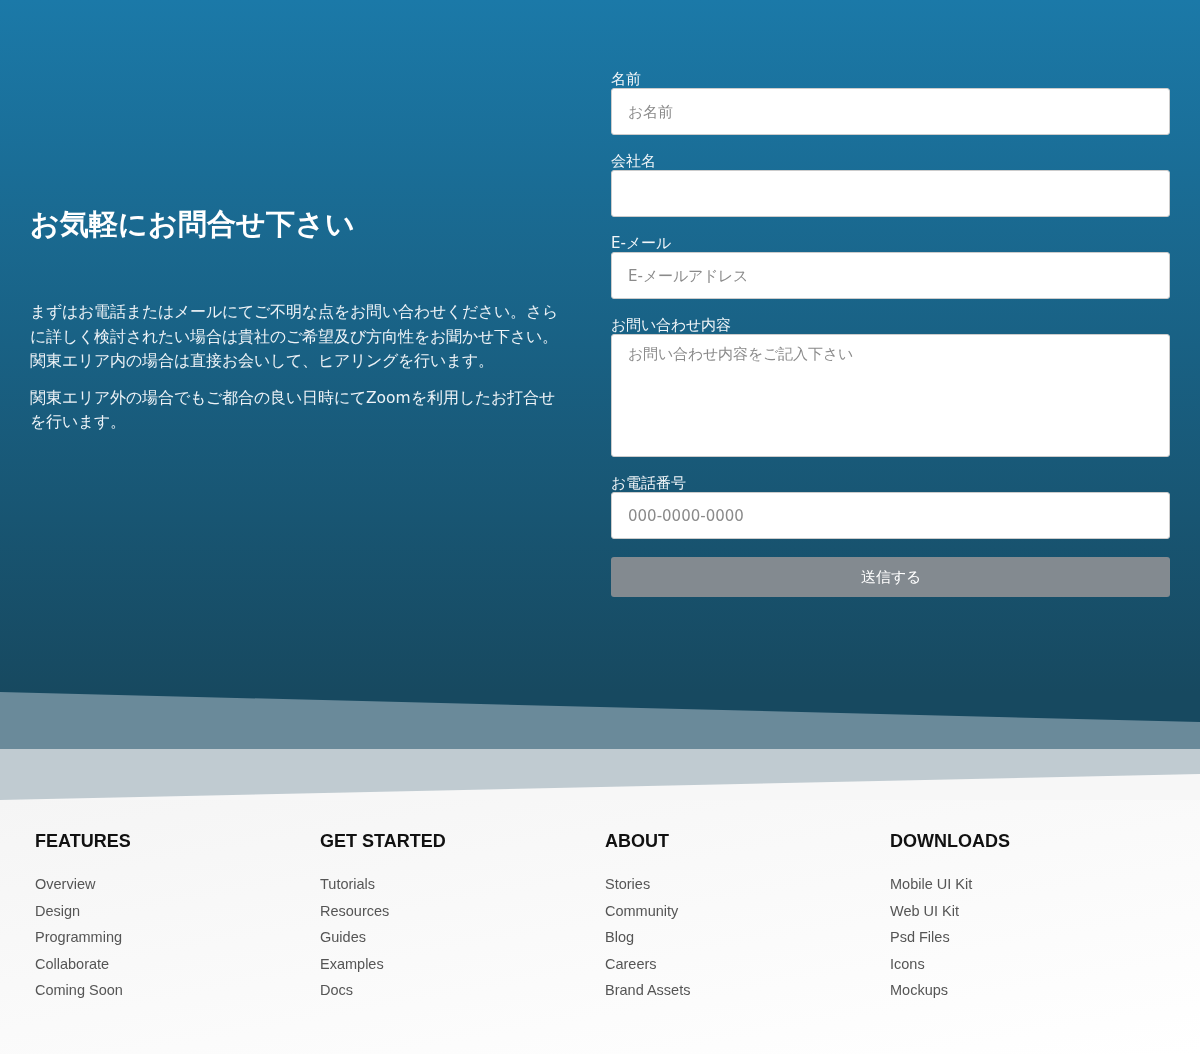 This screenshot has width=1200, height=1054. Describe the element at coordinates (58, 910) in the screenshot. I see `footer-link: Design` at that location.